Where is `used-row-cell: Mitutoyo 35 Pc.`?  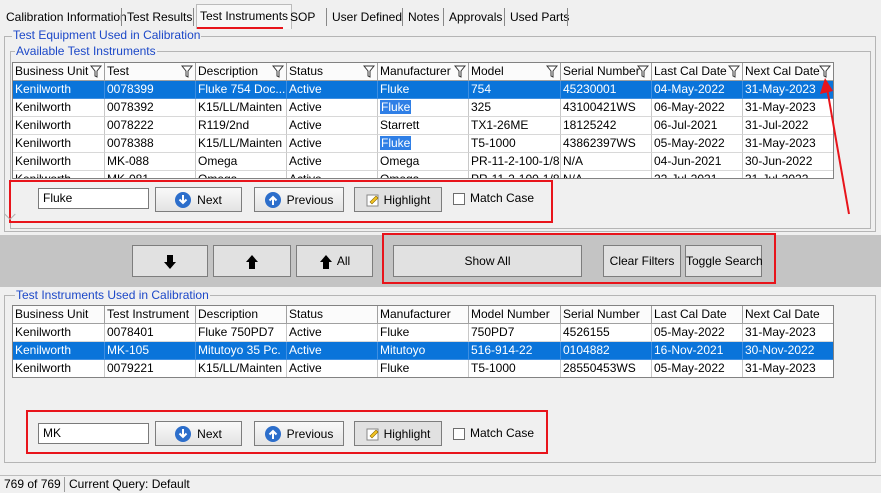
used-row-cell: Mitutoyo 35 Pc. is located at coordinates (241, 351).